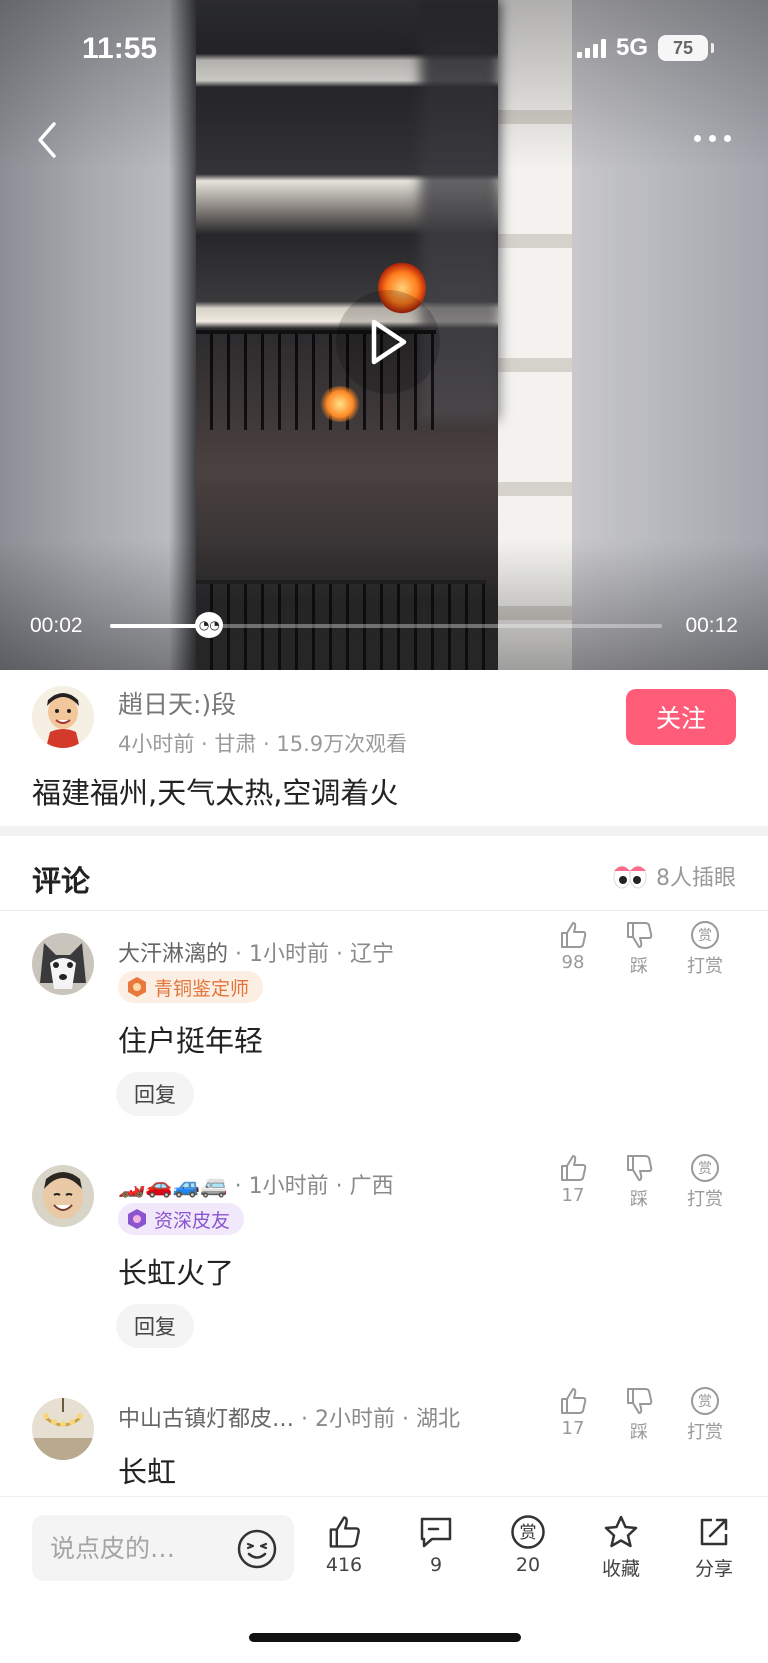 This screenshot has height=1663, width=768. I want to click on user-badge-label: 资深皮友, so click(192, 1220).